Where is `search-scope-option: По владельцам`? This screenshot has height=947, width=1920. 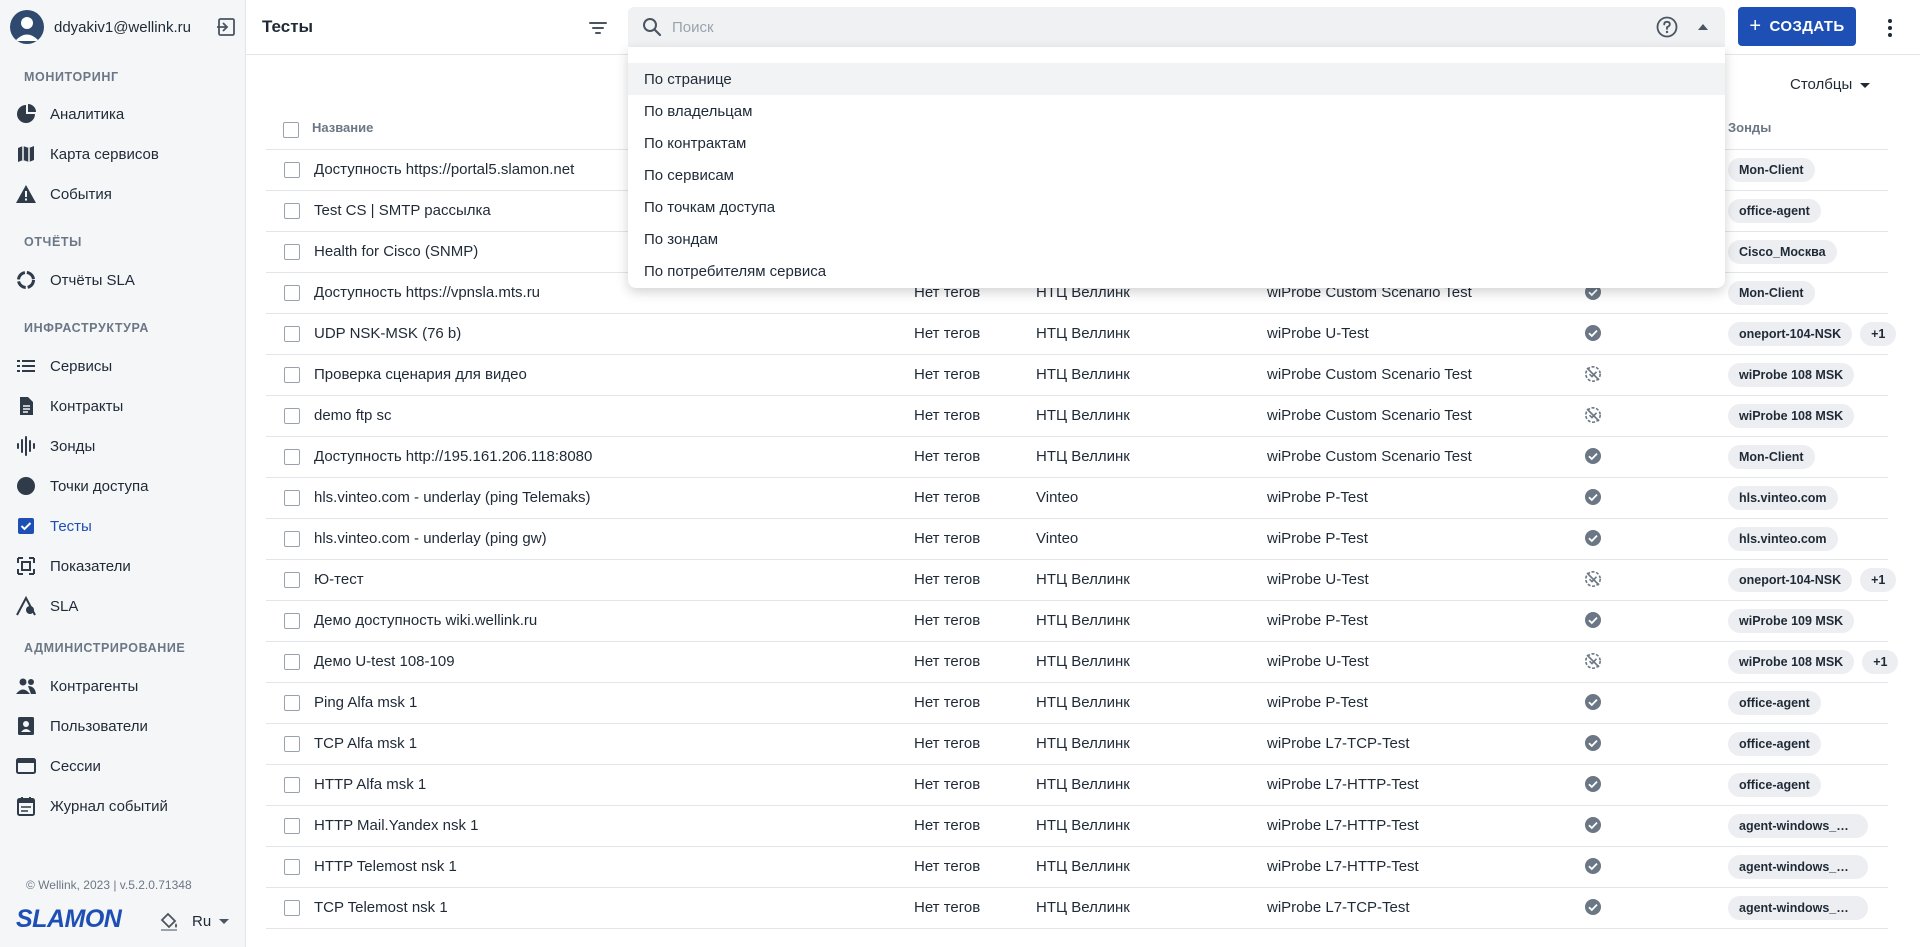
search-scope-option: По владельцам is located at coordinates (1176, 111).